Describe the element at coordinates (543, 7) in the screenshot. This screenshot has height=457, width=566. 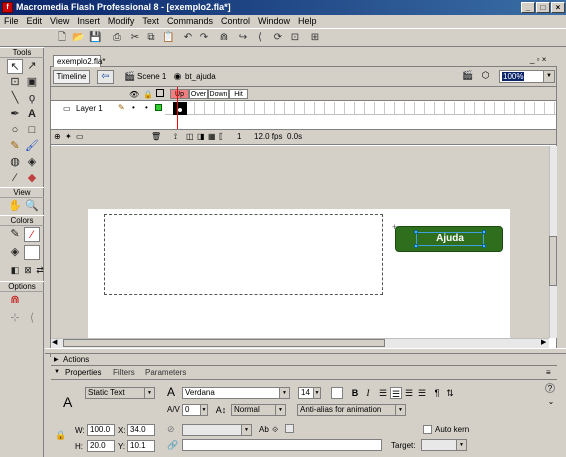
I see `maximize-button: □` at that location.